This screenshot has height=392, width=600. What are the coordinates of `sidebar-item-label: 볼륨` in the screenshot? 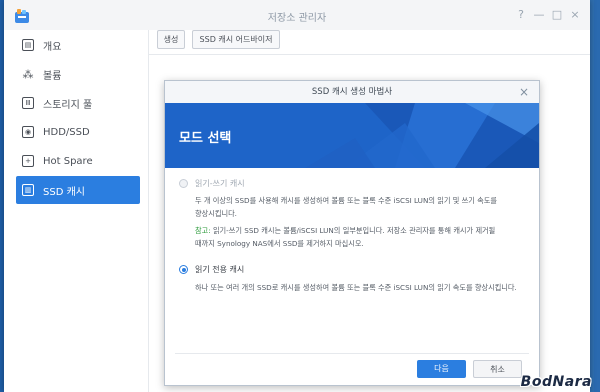 It's located at (52, 76).